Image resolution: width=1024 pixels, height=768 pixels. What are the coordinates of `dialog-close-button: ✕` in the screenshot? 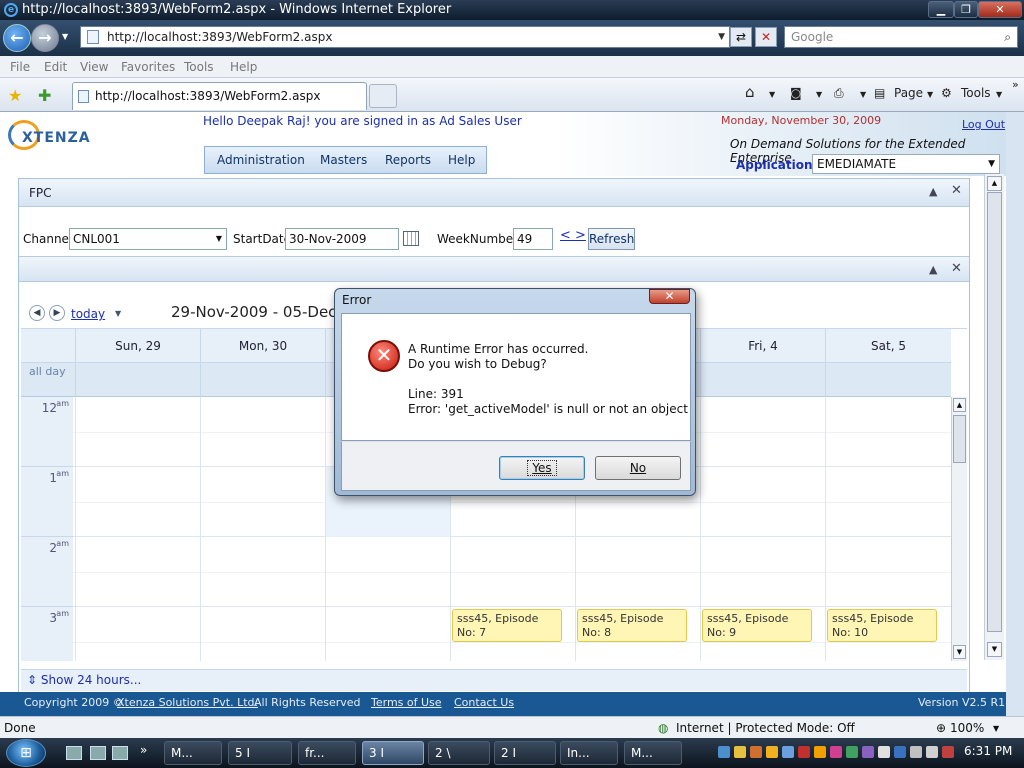 It's located at (669, 296).